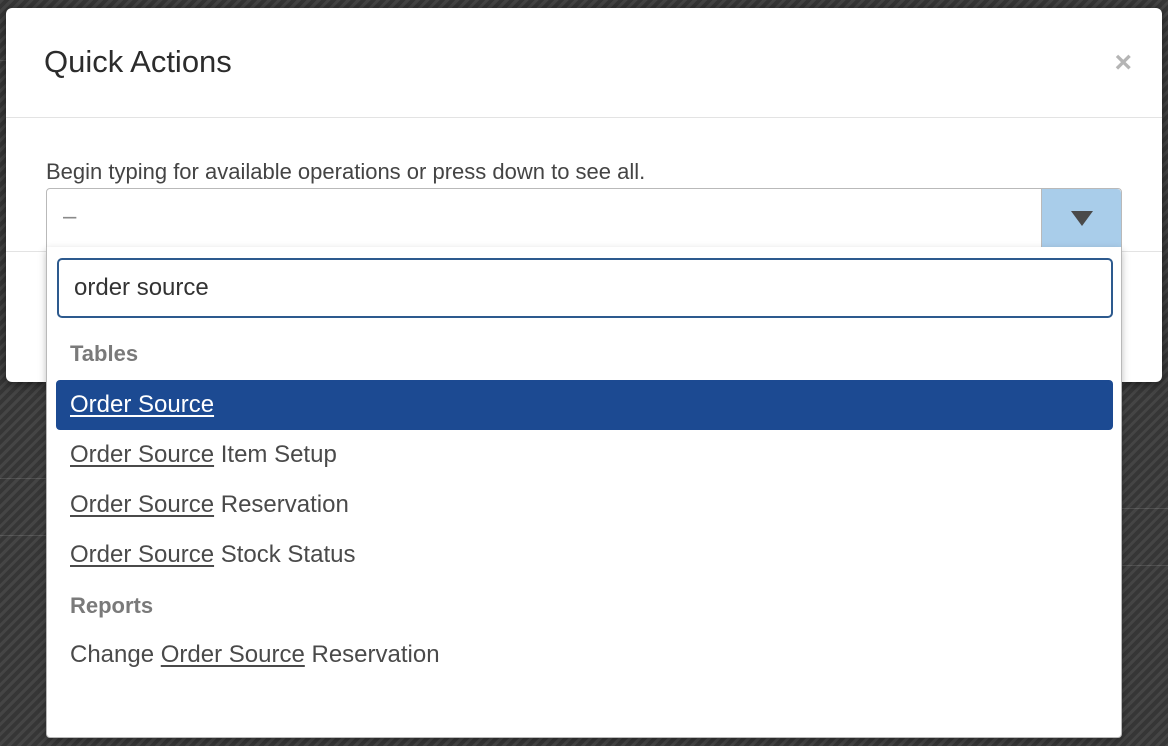  What do you see at coordinates (285, 554) in the screenshot?
I see `option-suffix: Stock Status` at bounding box center [285, 554].